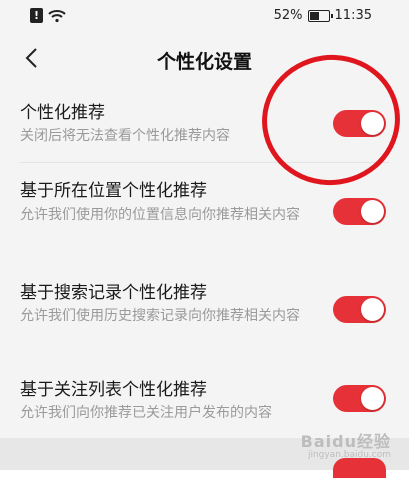  What do you see at coordinates (36, 15) in the screenshot?
I see `alert-icon: !` at bounding box center [36, 15].